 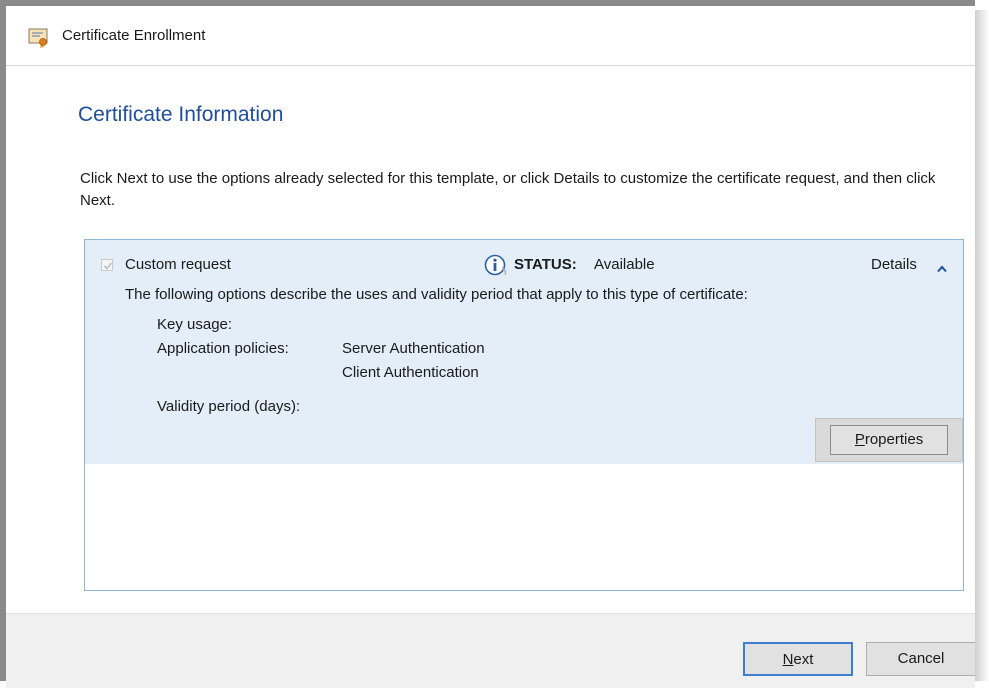 I want to click on next-button: Next, so click(x=798, y=659).